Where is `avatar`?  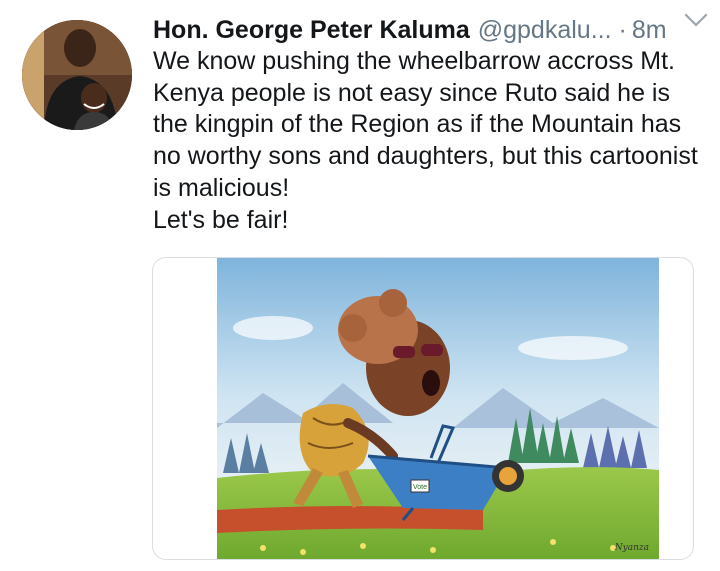 avatar is located at coordinates (77, 75).